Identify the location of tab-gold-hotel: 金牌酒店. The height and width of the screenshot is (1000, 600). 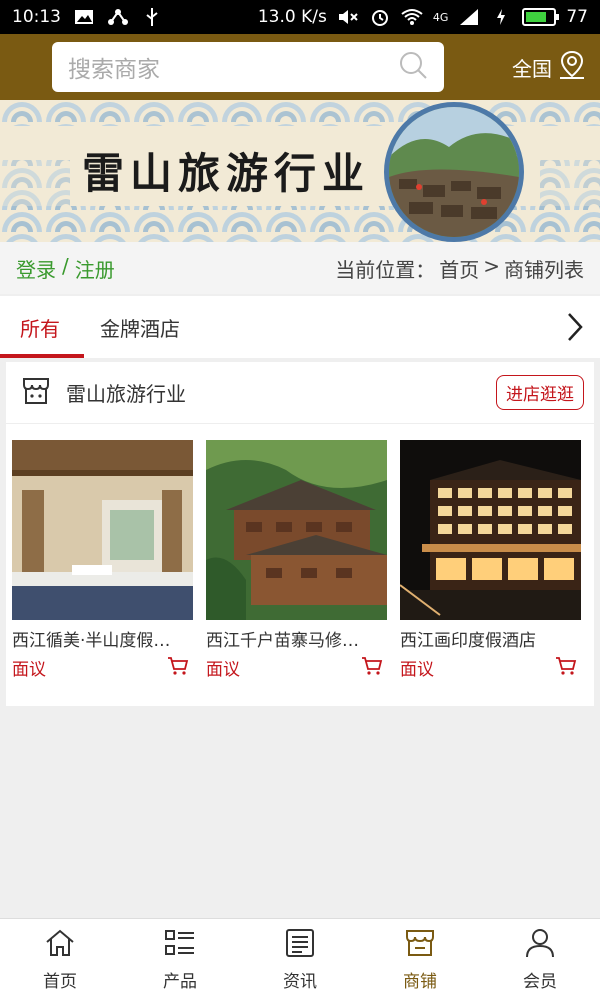
(140, 327).